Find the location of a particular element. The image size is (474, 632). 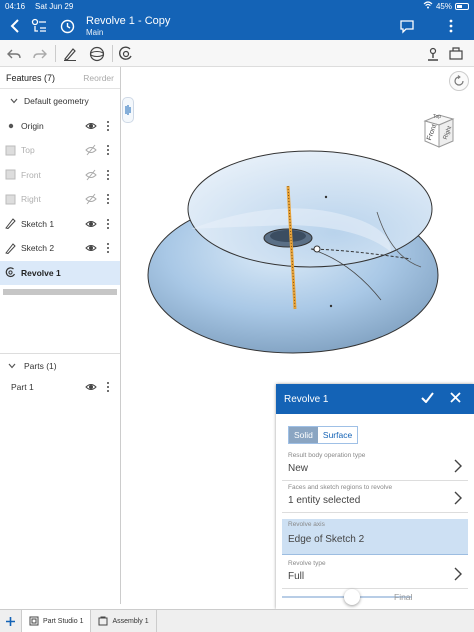

tab-add is located at coordinates (11, 621).